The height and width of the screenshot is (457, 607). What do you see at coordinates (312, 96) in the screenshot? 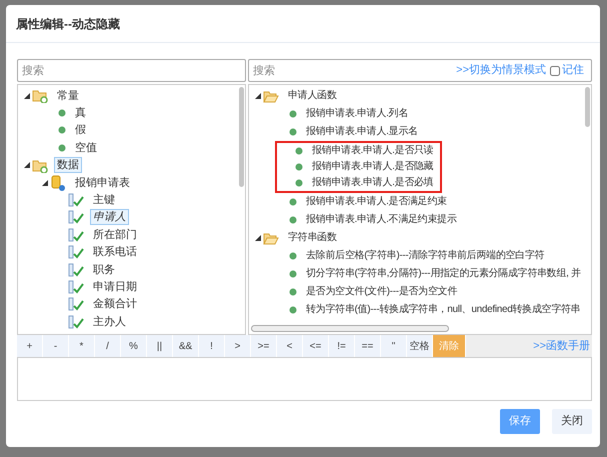
I see `tree-node: 申请人函数` at bounding box center [312, 96].